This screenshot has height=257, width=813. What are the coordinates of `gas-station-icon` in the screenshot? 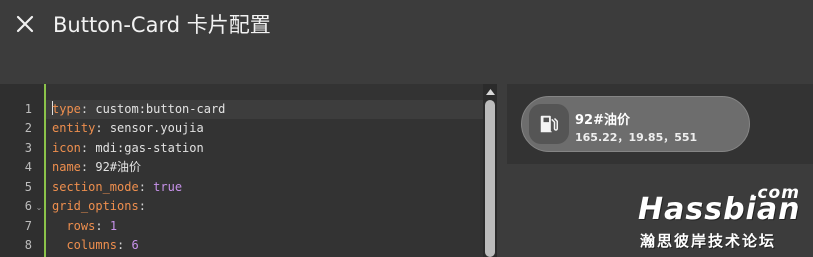 It's located at (549, 124).